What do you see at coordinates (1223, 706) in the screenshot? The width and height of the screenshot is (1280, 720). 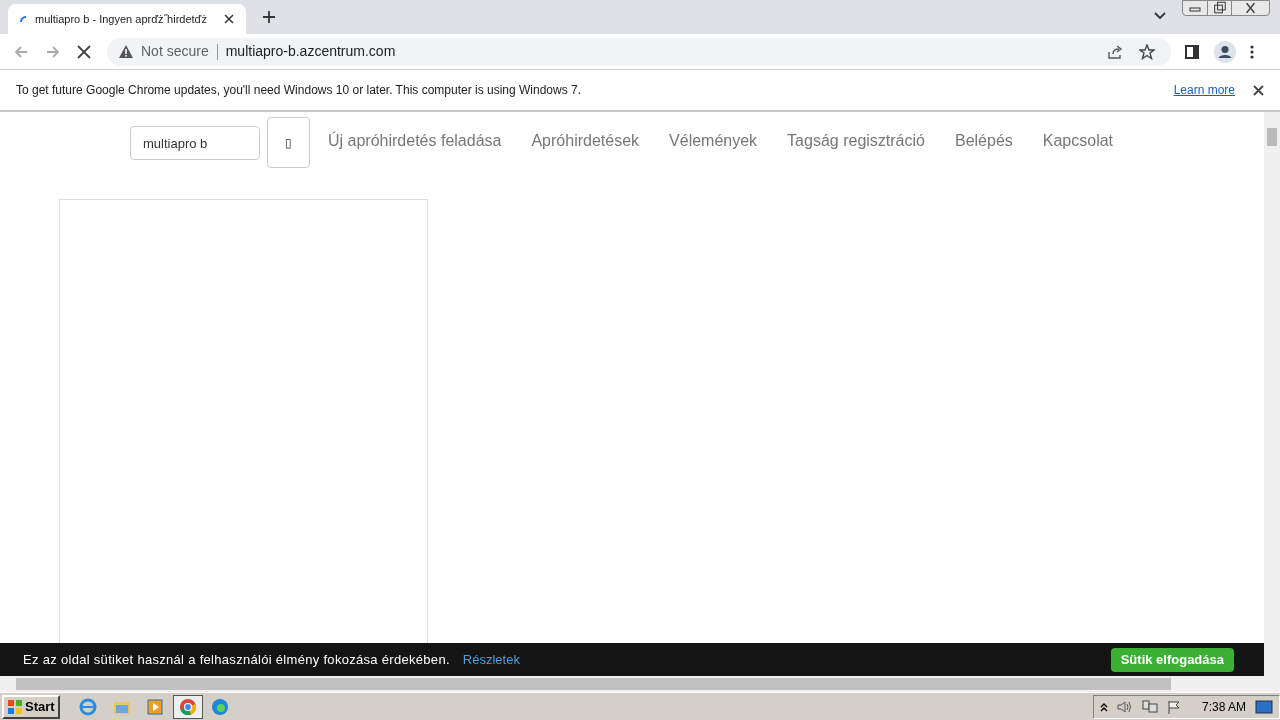 I see `clock: 7:38 AM` at bounding box center [1223, 706].